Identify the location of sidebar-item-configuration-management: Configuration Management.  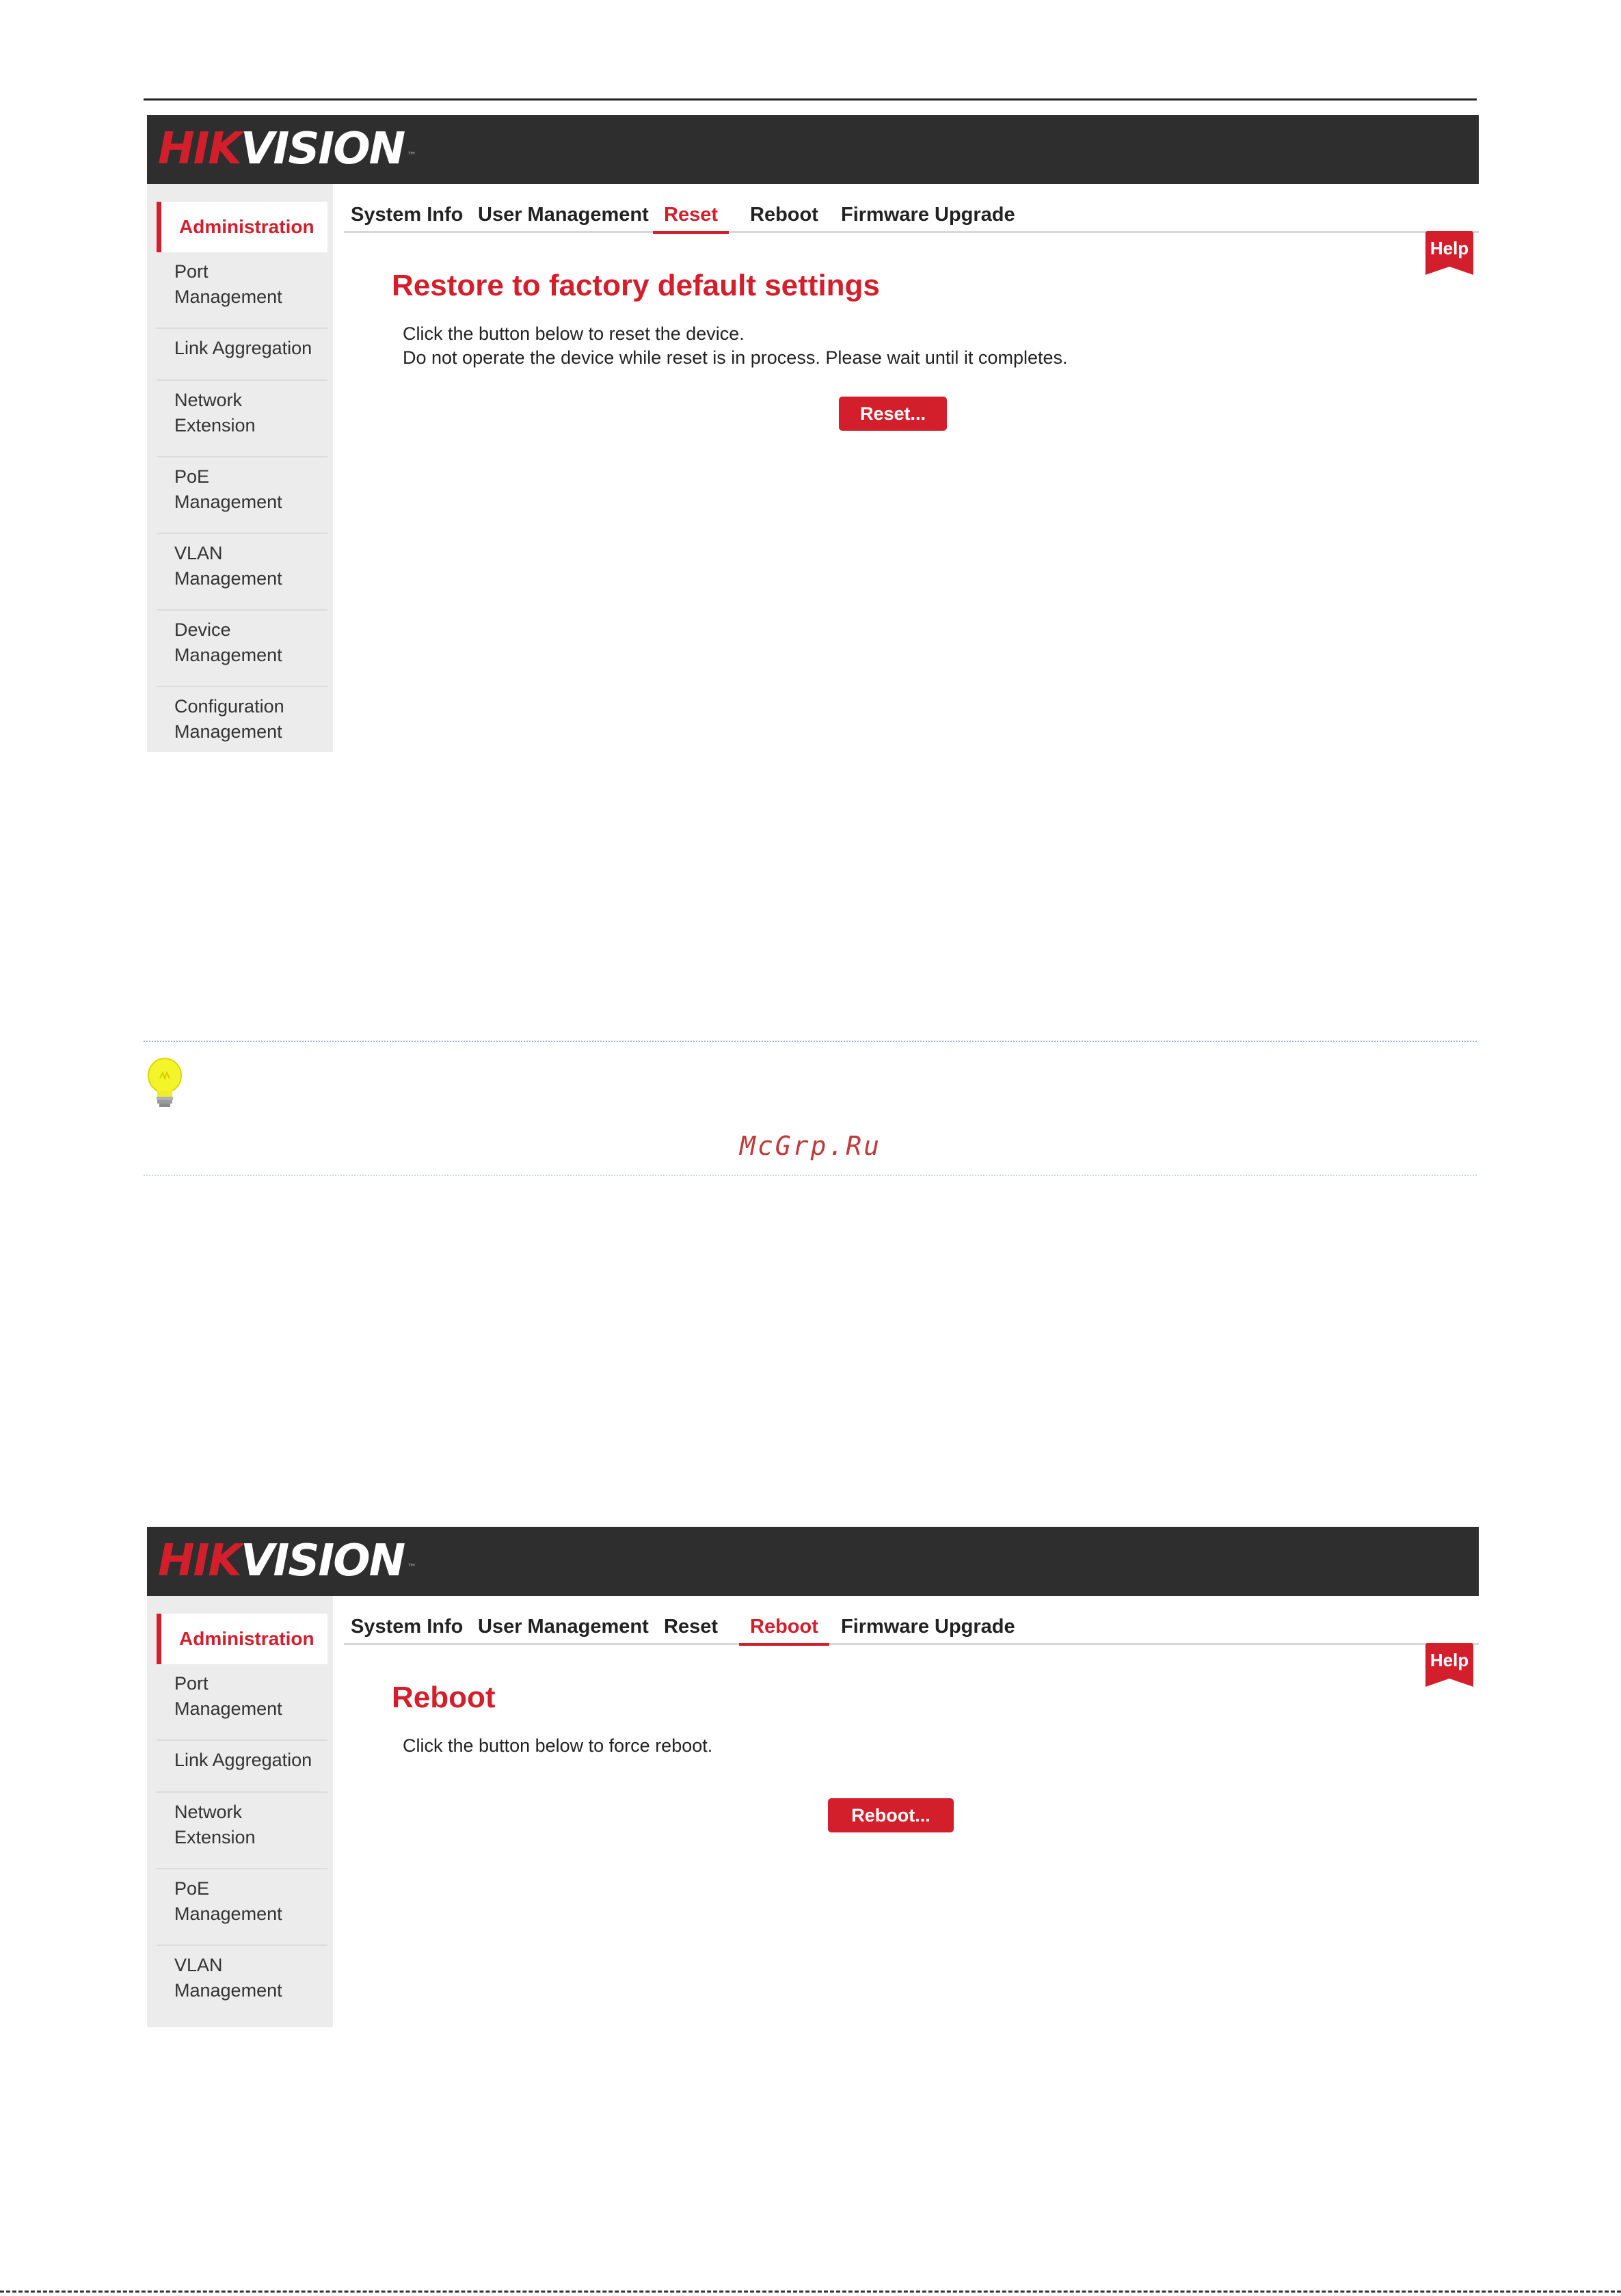
(242, 725).